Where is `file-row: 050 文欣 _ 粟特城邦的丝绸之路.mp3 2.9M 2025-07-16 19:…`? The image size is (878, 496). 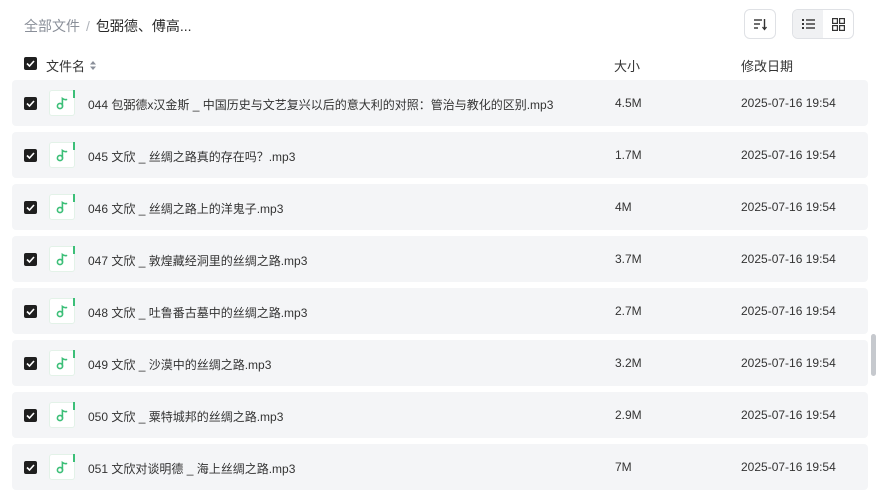 file-row: 050 文欣 _ 粟特城邦的丝绸之路.mp3 2.9M 2025-07-16 19:… is located at coordinates (440, 415).